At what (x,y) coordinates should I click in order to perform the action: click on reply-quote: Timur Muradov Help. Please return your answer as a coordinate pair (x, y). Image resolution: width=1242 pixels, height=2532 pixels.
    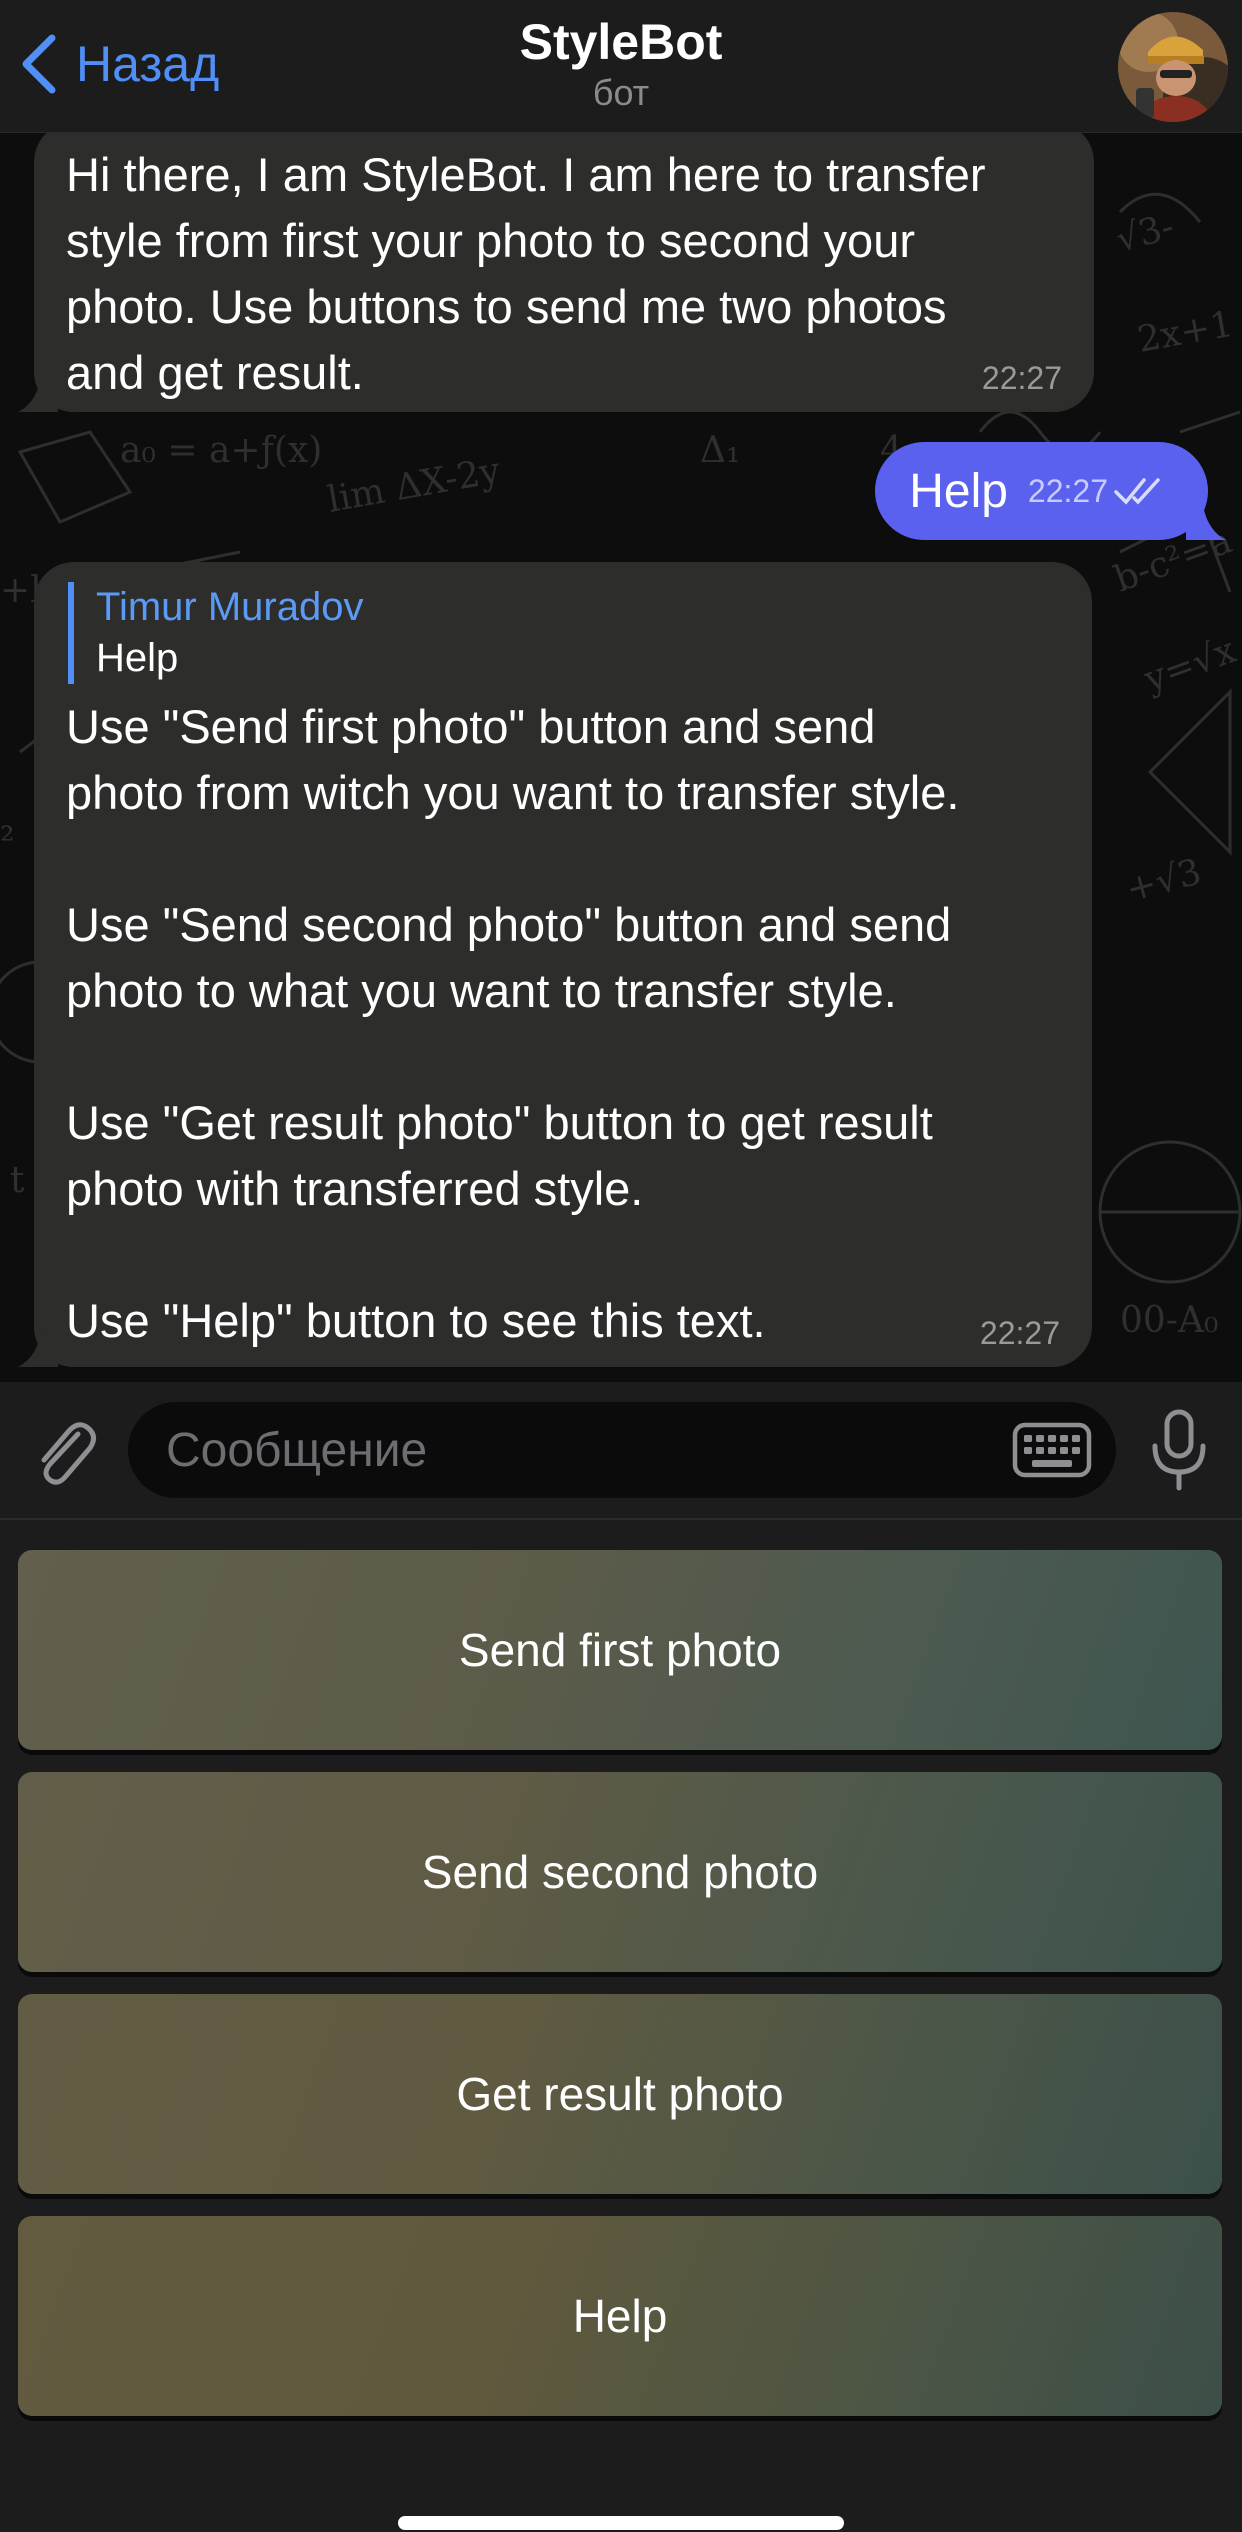
    Looking at the image, I should click on (565, 633).